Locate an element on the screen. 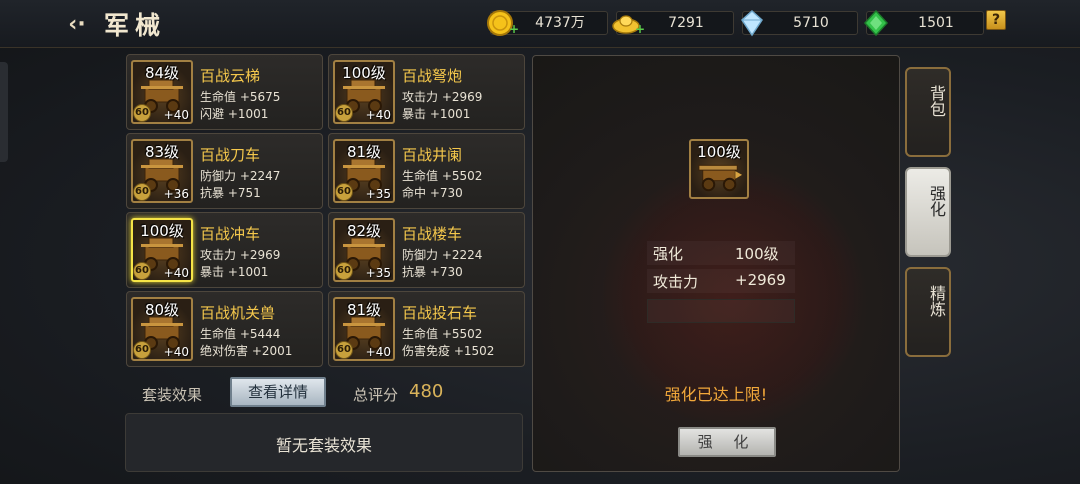 This screenshot has height=484, width=1080. no-set-effect-text: 暂无套装效果 is located at coordinates (323, 445).